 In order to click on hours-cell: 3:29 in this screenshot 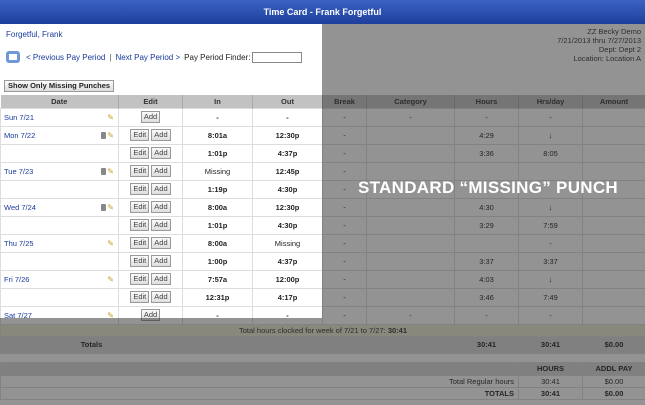, I will do `click(486, 225)`.